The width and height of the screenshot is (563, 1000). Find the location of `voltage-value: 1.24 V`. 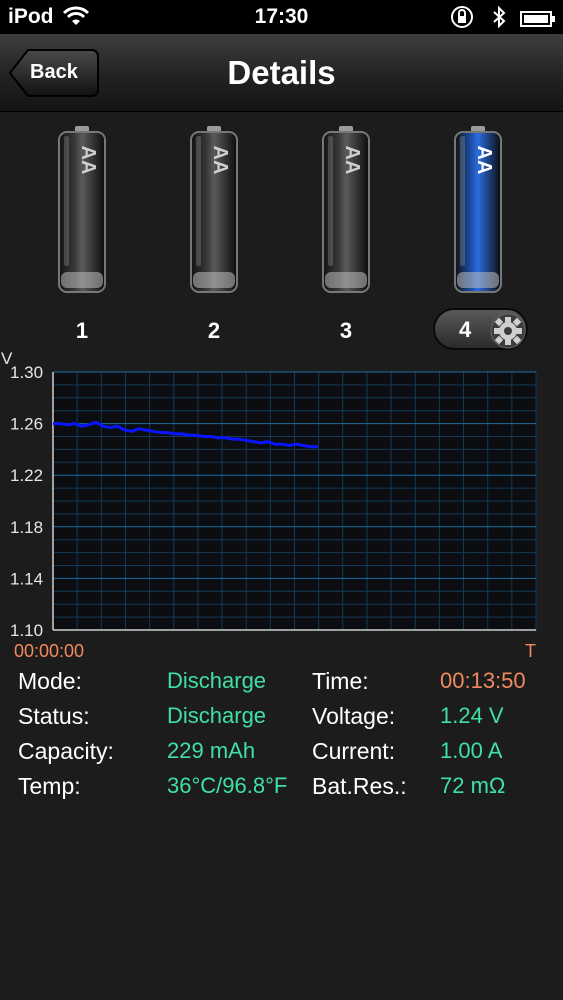

voltage-value: 1.24 V is located at coordinates (472, 715).